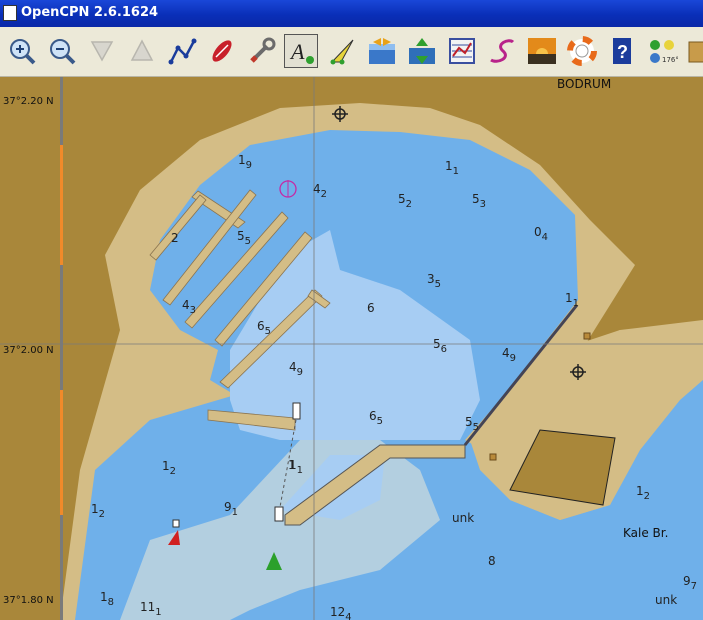 The height and width of the screenshot is (620, 703). I want to click on mob-button, so click(582, 51).